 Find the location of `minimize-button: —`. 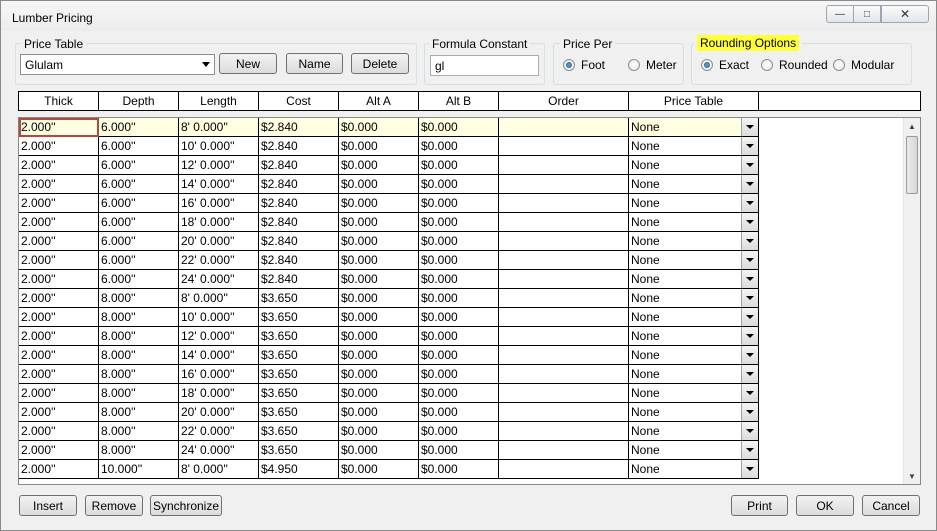

minimize-button: — is located at coordinates (840, 14).